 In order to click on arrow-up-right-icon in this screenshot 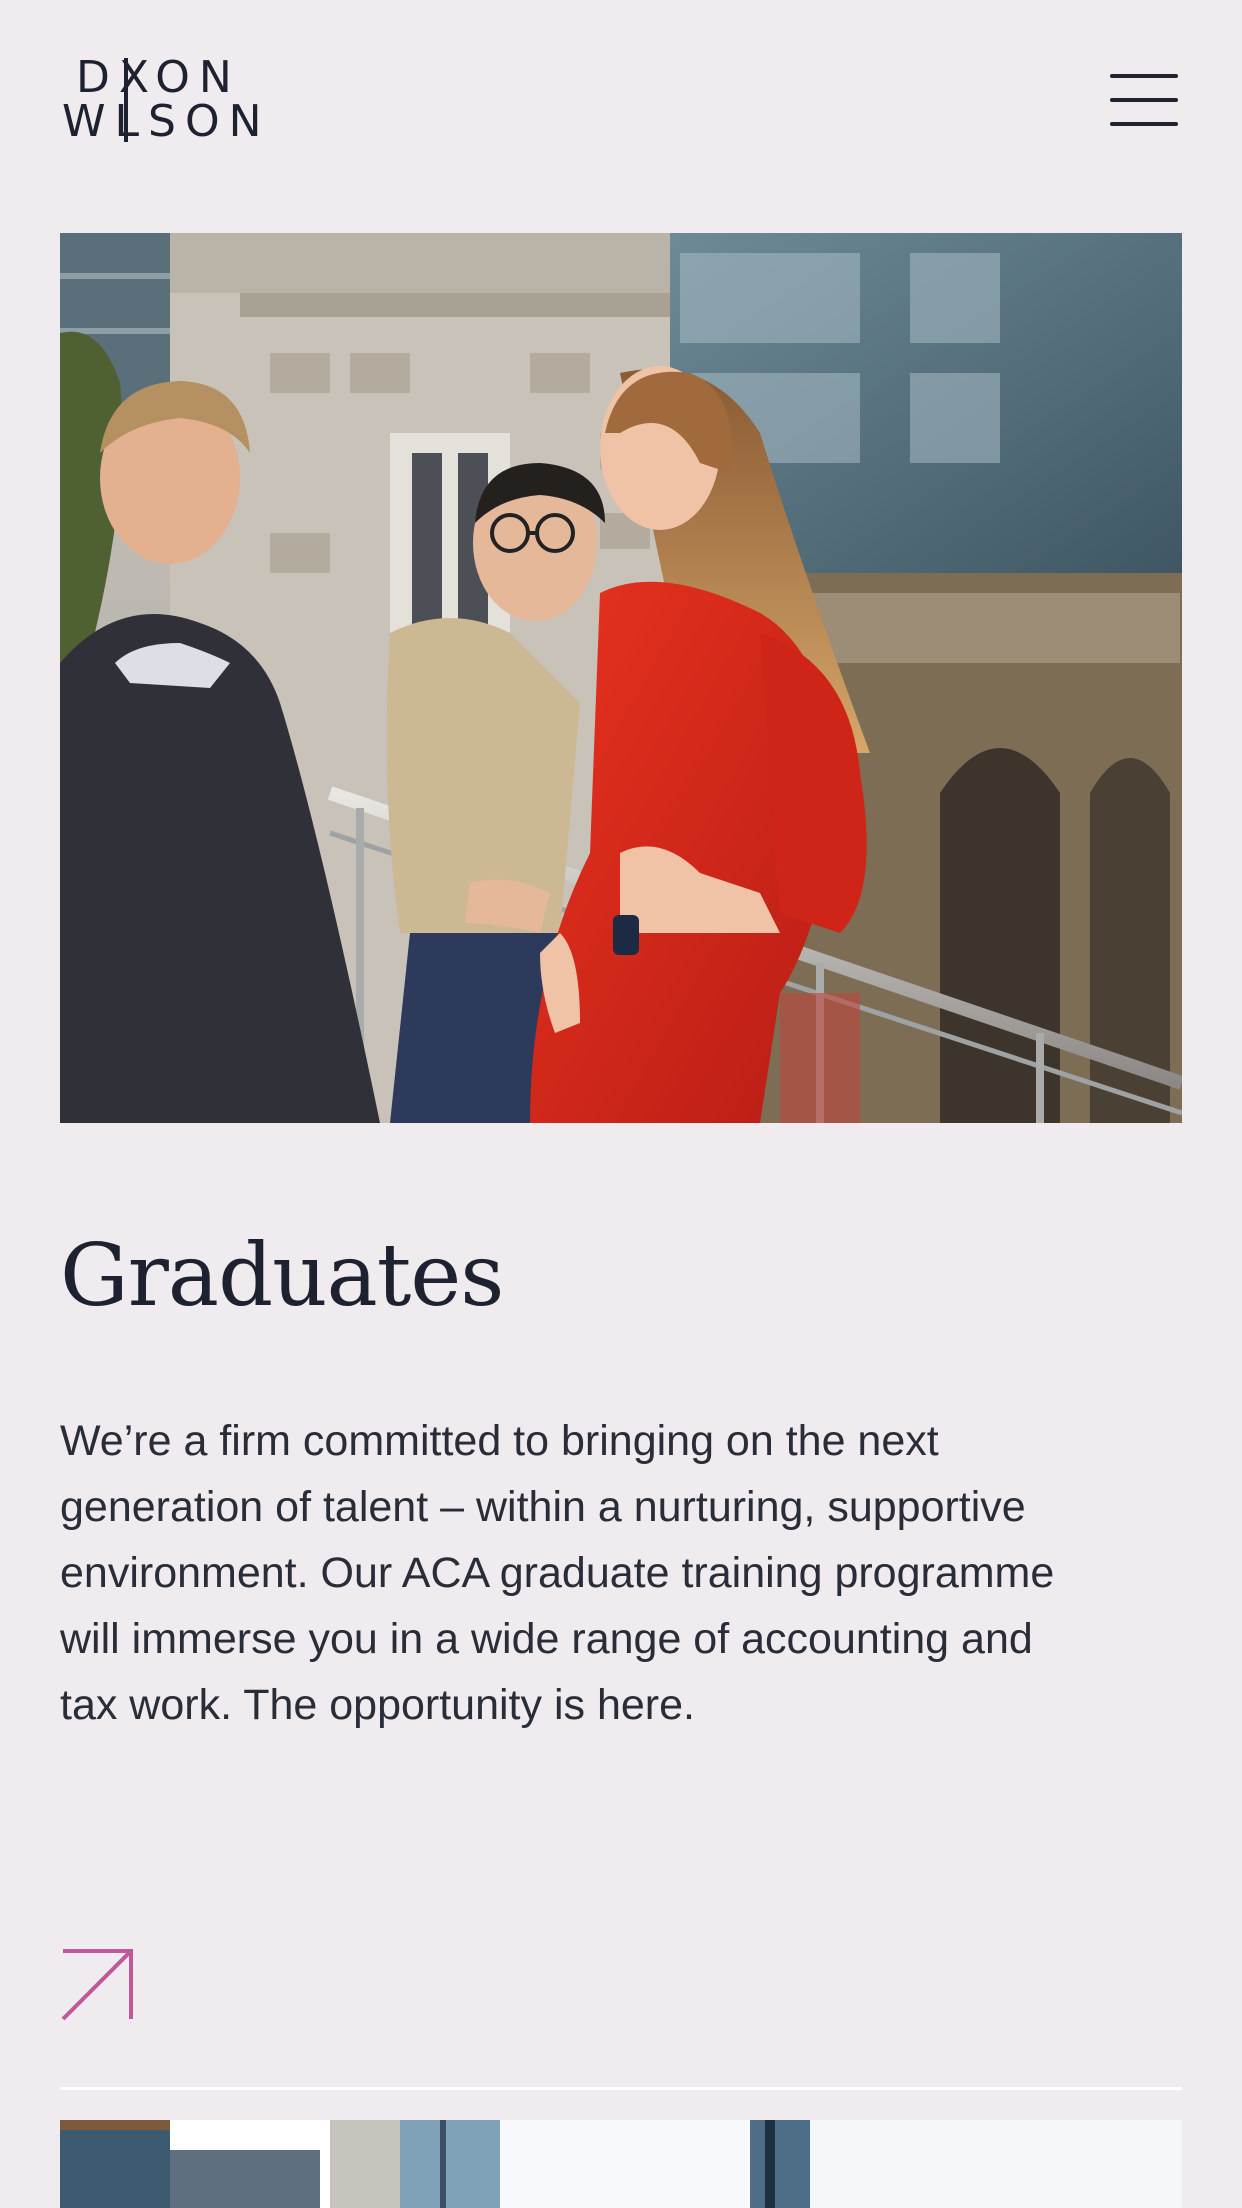, I will do `click(97, 1985)`.